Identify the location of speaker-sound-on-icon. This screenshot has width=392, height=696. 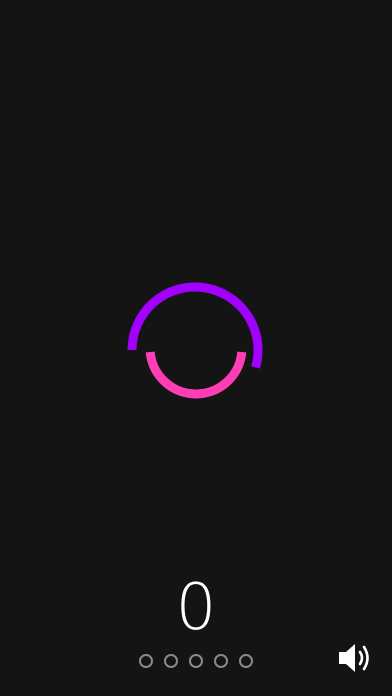
(354, 658).